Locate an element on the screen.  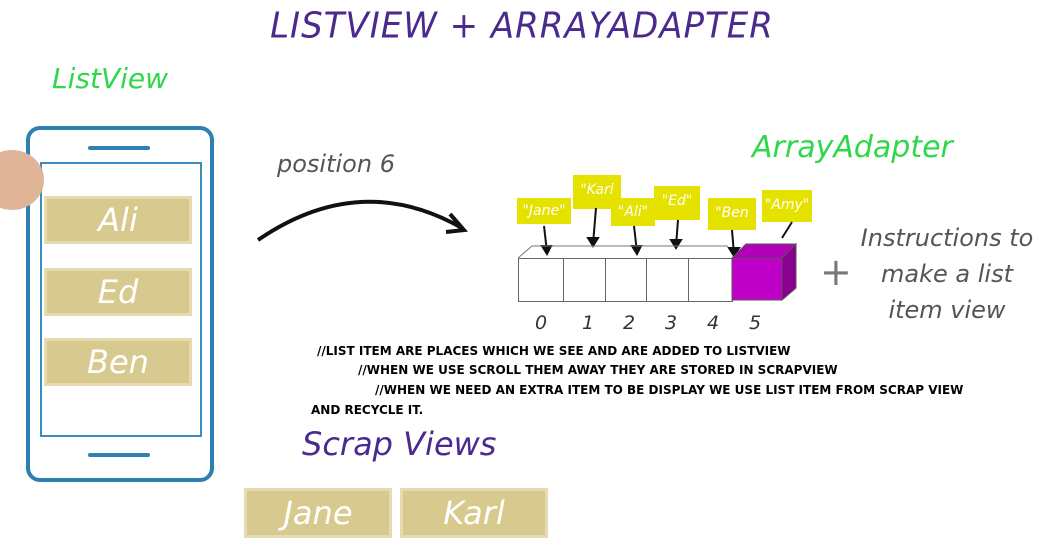
scrap-views-label: Scrap Views is located at coordinates (399, 444).